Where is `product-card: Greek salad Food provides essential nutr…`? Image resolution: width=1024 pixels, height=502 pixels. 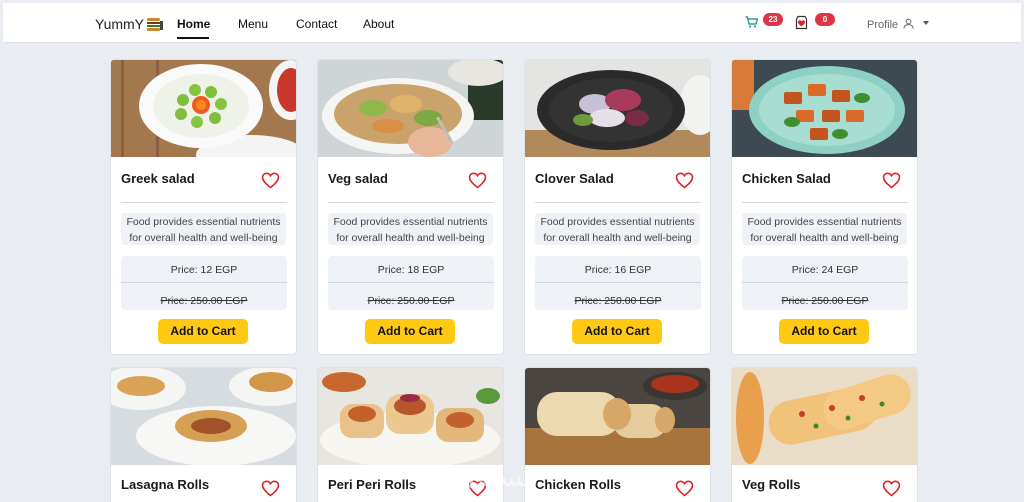 product-card: Greek salad Food provides essential nutr… is located at coordinates (203, 207).